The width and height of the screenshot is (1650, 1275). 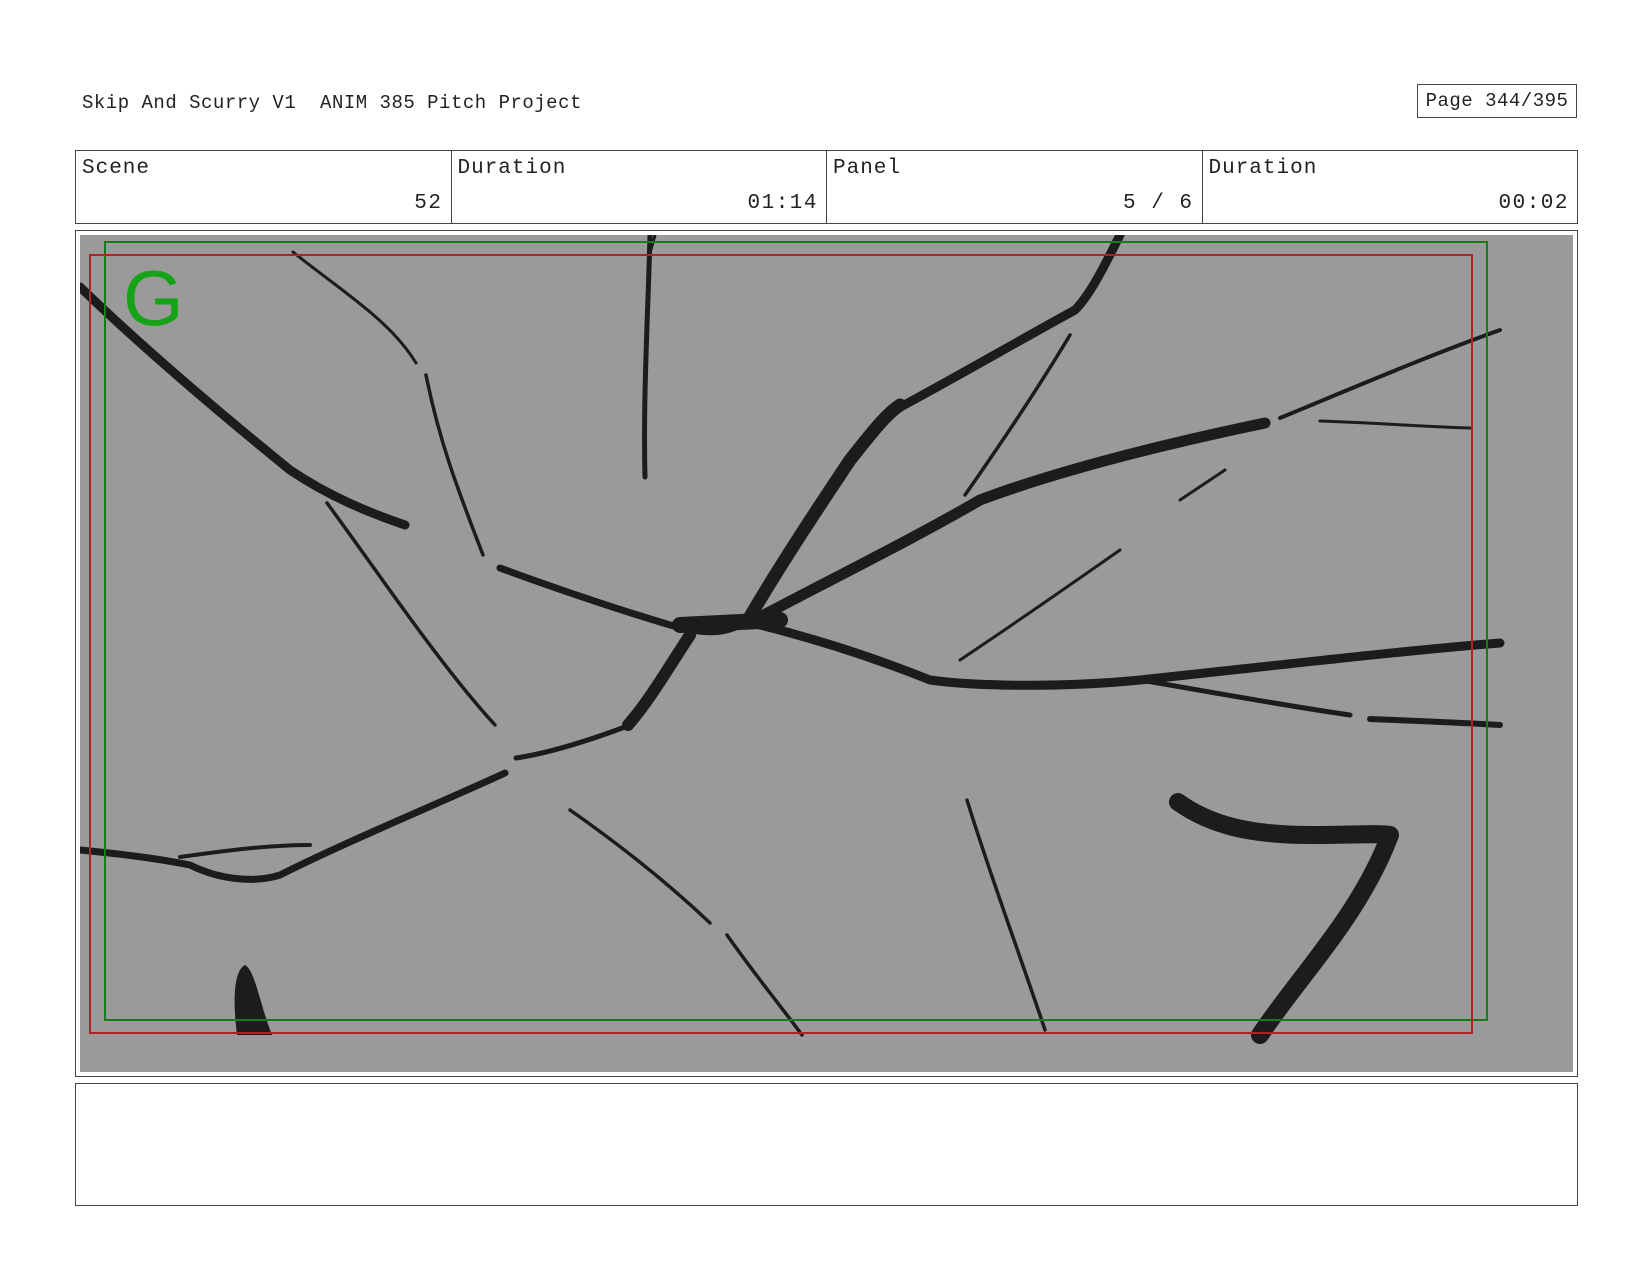 What do you see at coordinates (1533, 203) in the screenshot?
I see `panel-duration-value: 00:02` at bounding box center [1533, 203].